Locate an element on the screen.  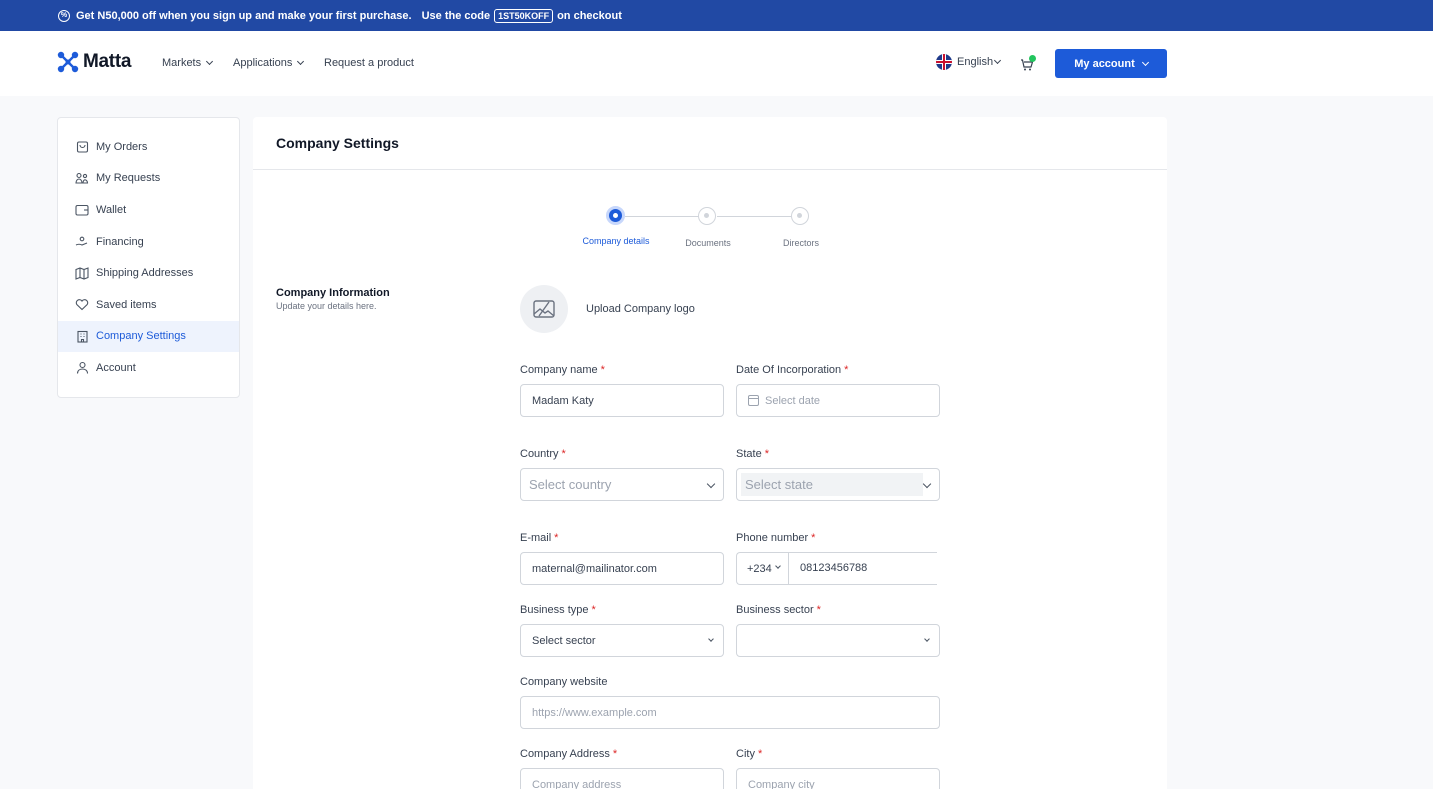
business-type-value: Select sector is located at coordinates (564, 640).